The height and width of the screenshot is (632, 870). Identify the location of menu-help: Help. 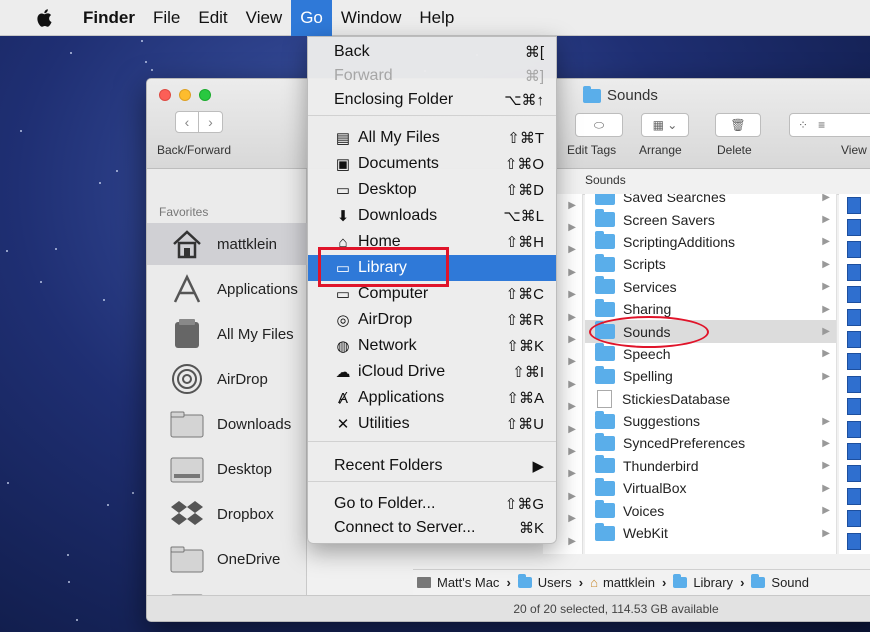
(436, 18).